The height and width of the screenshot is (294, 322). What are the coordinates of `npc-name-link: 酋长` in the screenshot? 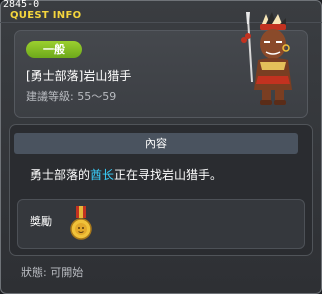 It's located at (102, 175).